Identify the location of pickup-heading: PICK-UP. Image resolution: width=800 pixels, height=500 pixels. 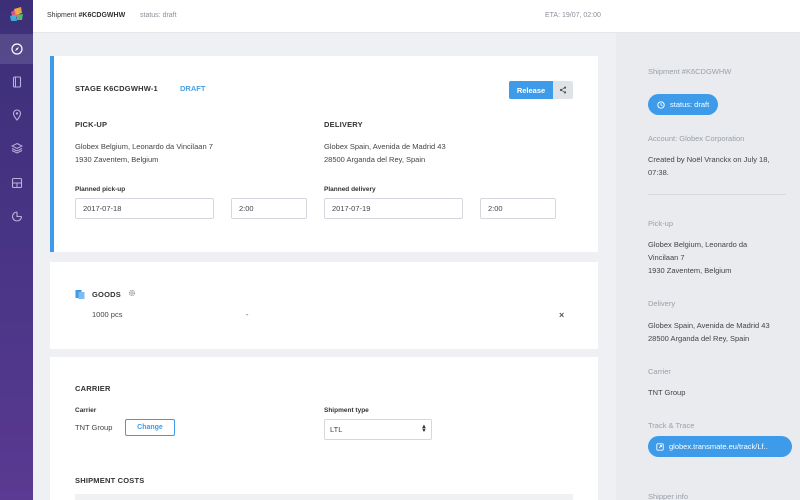
(91, 124).